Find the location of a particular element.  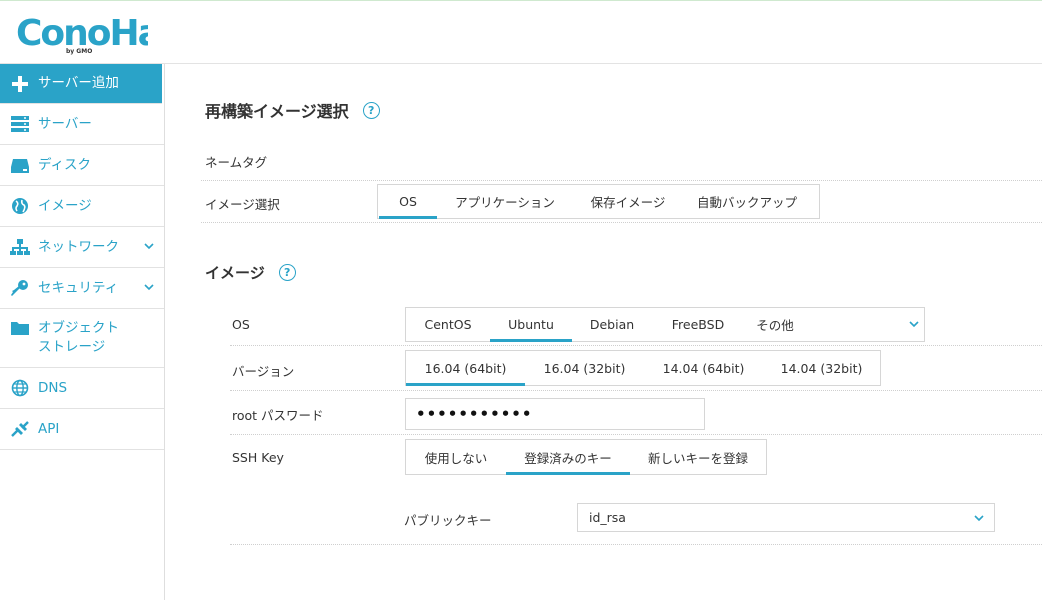

os-label: OS is located at coordinates (241, 324).